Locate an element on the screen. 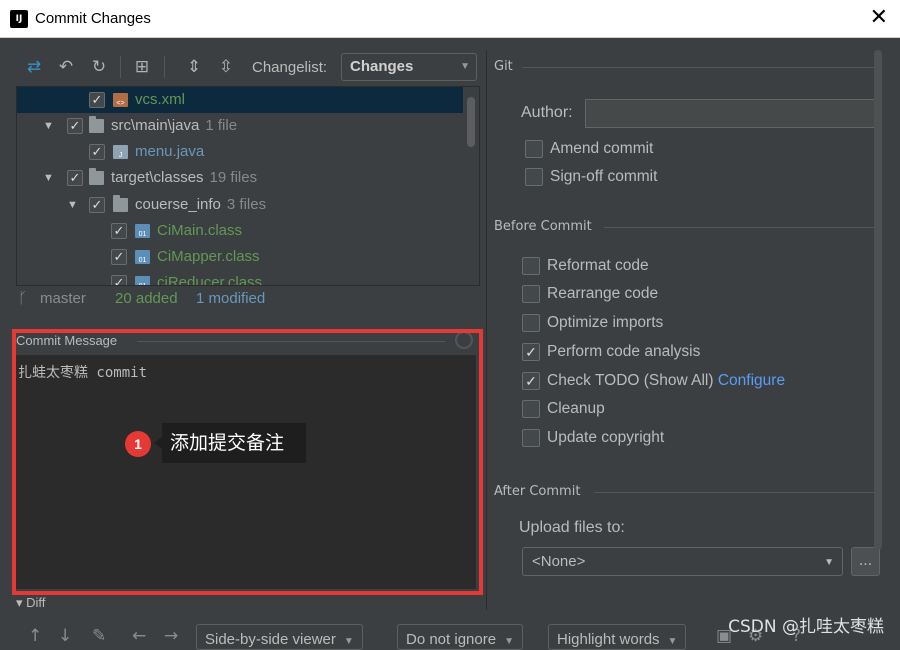 The height and width of the screenshot is (650, 900). folder-label: target\classes is located at coordinates (157, 177).